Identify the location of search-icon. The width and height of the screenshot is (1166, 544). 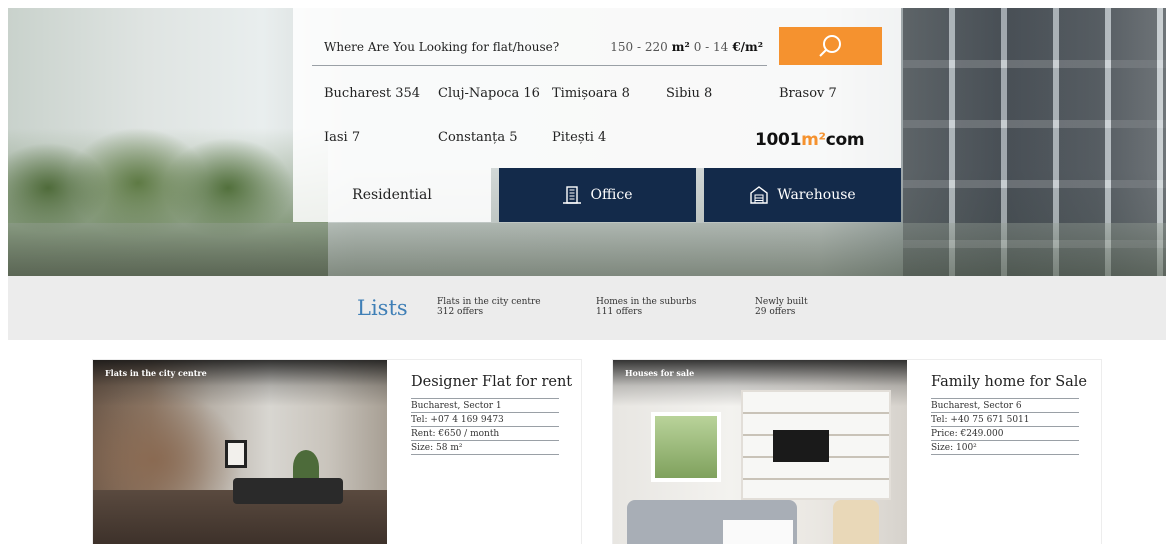
(829, 46).